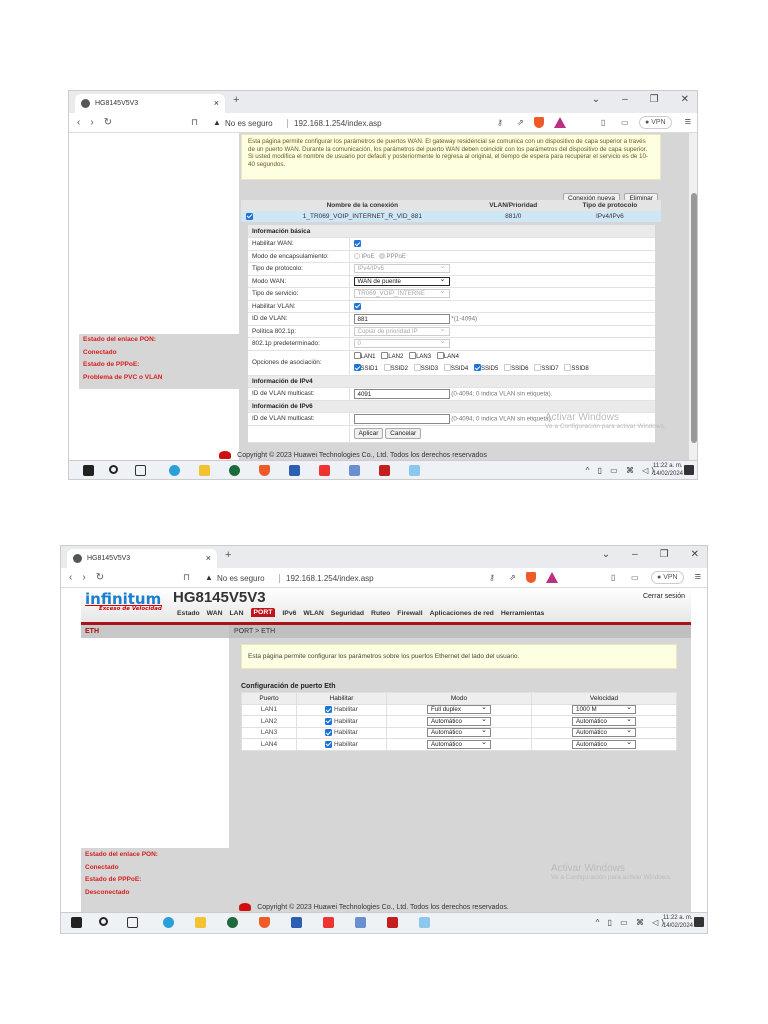  Describe the element at coordinates (401, 318) in the screenshot. I see `vlan-id-input: 881` at that location.